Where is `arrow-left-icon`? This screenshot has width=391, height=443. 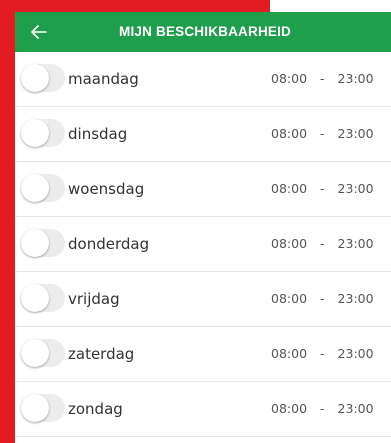 arrow-left-icon is located at coordinates (39, 32).